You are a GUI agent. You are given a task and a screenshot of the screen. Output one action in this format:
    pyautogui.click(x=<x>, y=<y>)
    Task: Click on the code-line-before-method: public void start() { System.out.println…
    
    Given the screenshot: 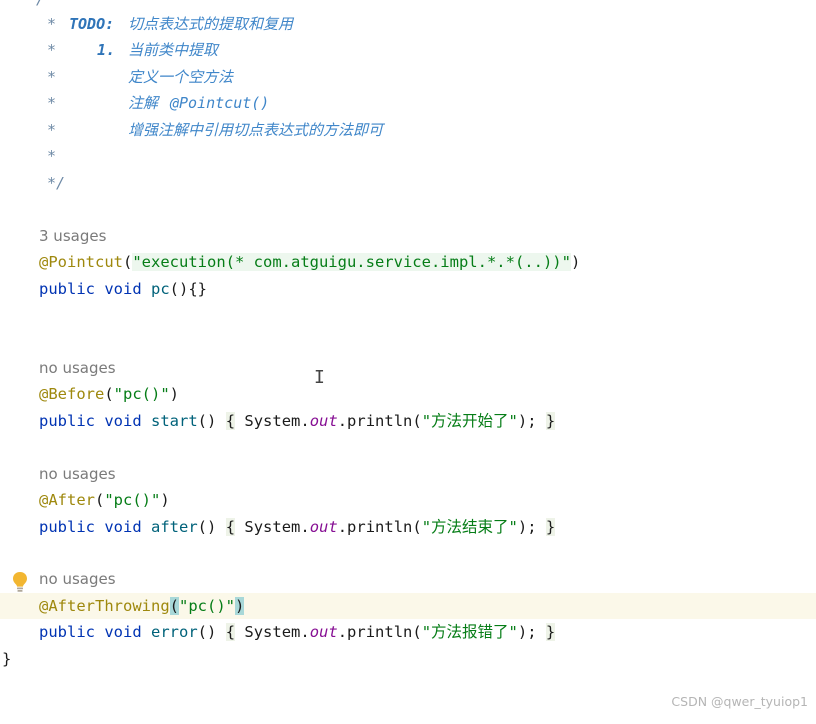 What is the action you would take?
    pyautogui.click(x=408, y=421)
    